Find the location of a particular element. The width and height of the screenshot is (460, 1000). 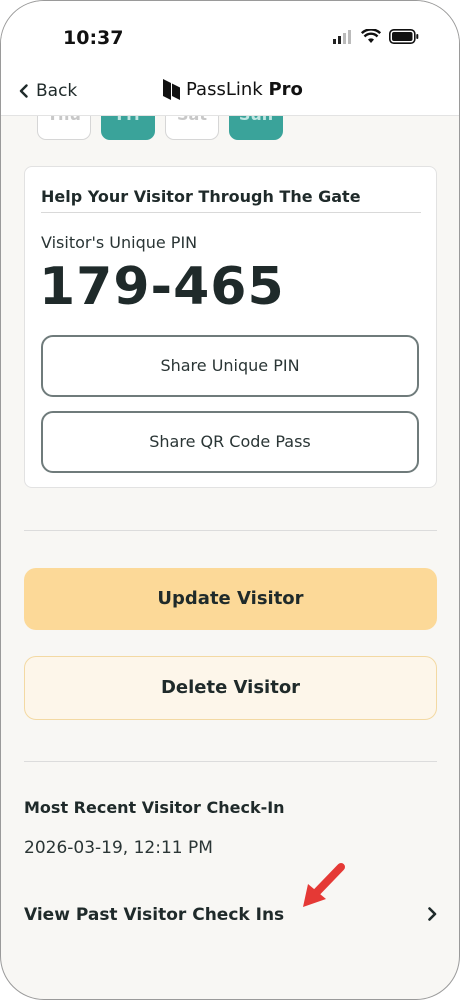

update-visitor-button: Update Visitor is located at coordinates (230, 599).